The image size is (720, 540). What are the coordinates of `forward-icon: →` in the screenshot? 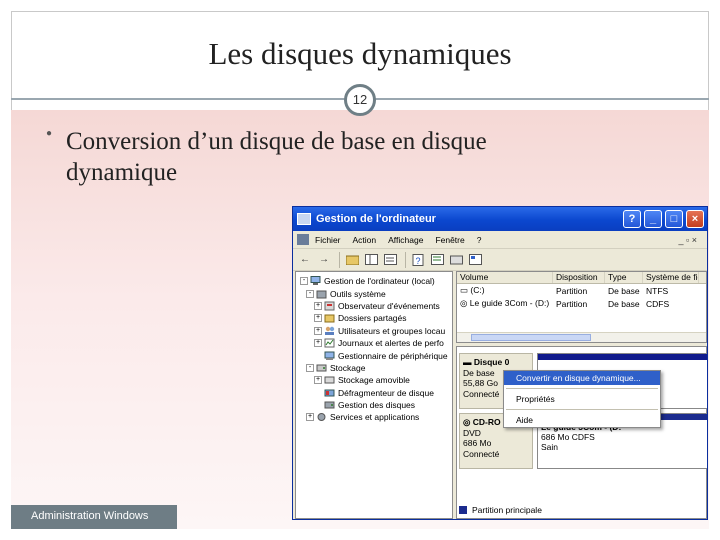 It's located at (324, 260).